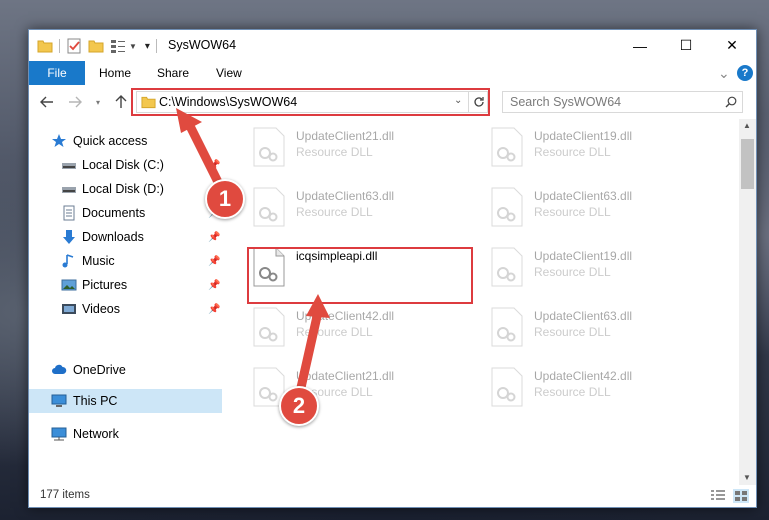 The image size is (769, 520). What do you see at coordinates (299, 406) in the screenshot?
I see `step-2-badge: 2` at bounding box center [299, 406].